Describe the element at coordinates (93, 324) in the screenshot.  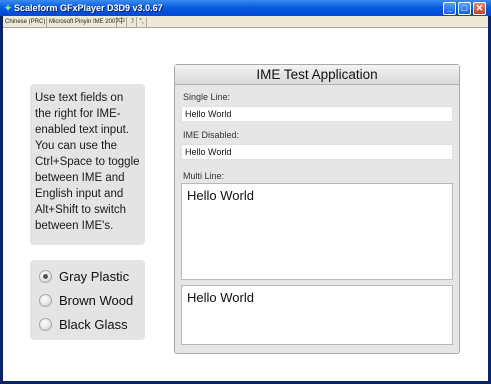
I see `radio-label-black-glass: Black Glass` at that location.